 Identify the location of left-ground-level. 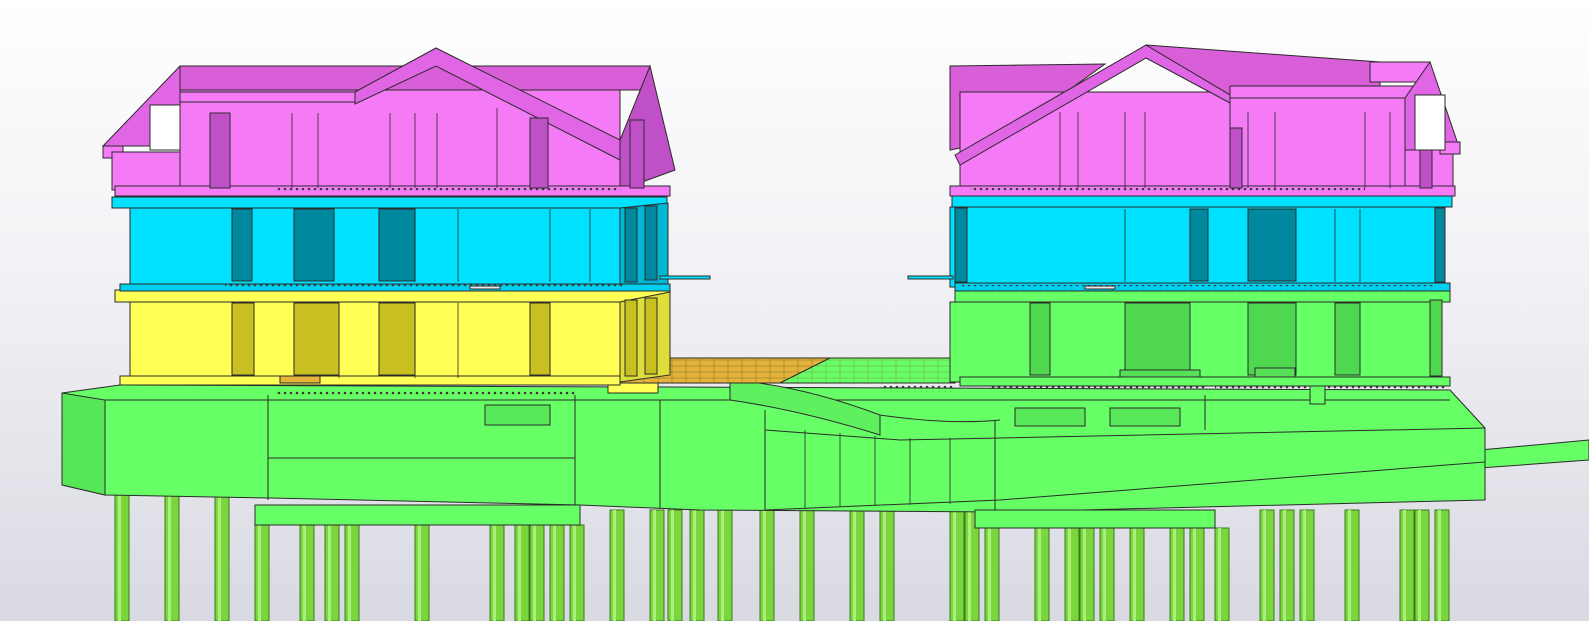
(392, 337).